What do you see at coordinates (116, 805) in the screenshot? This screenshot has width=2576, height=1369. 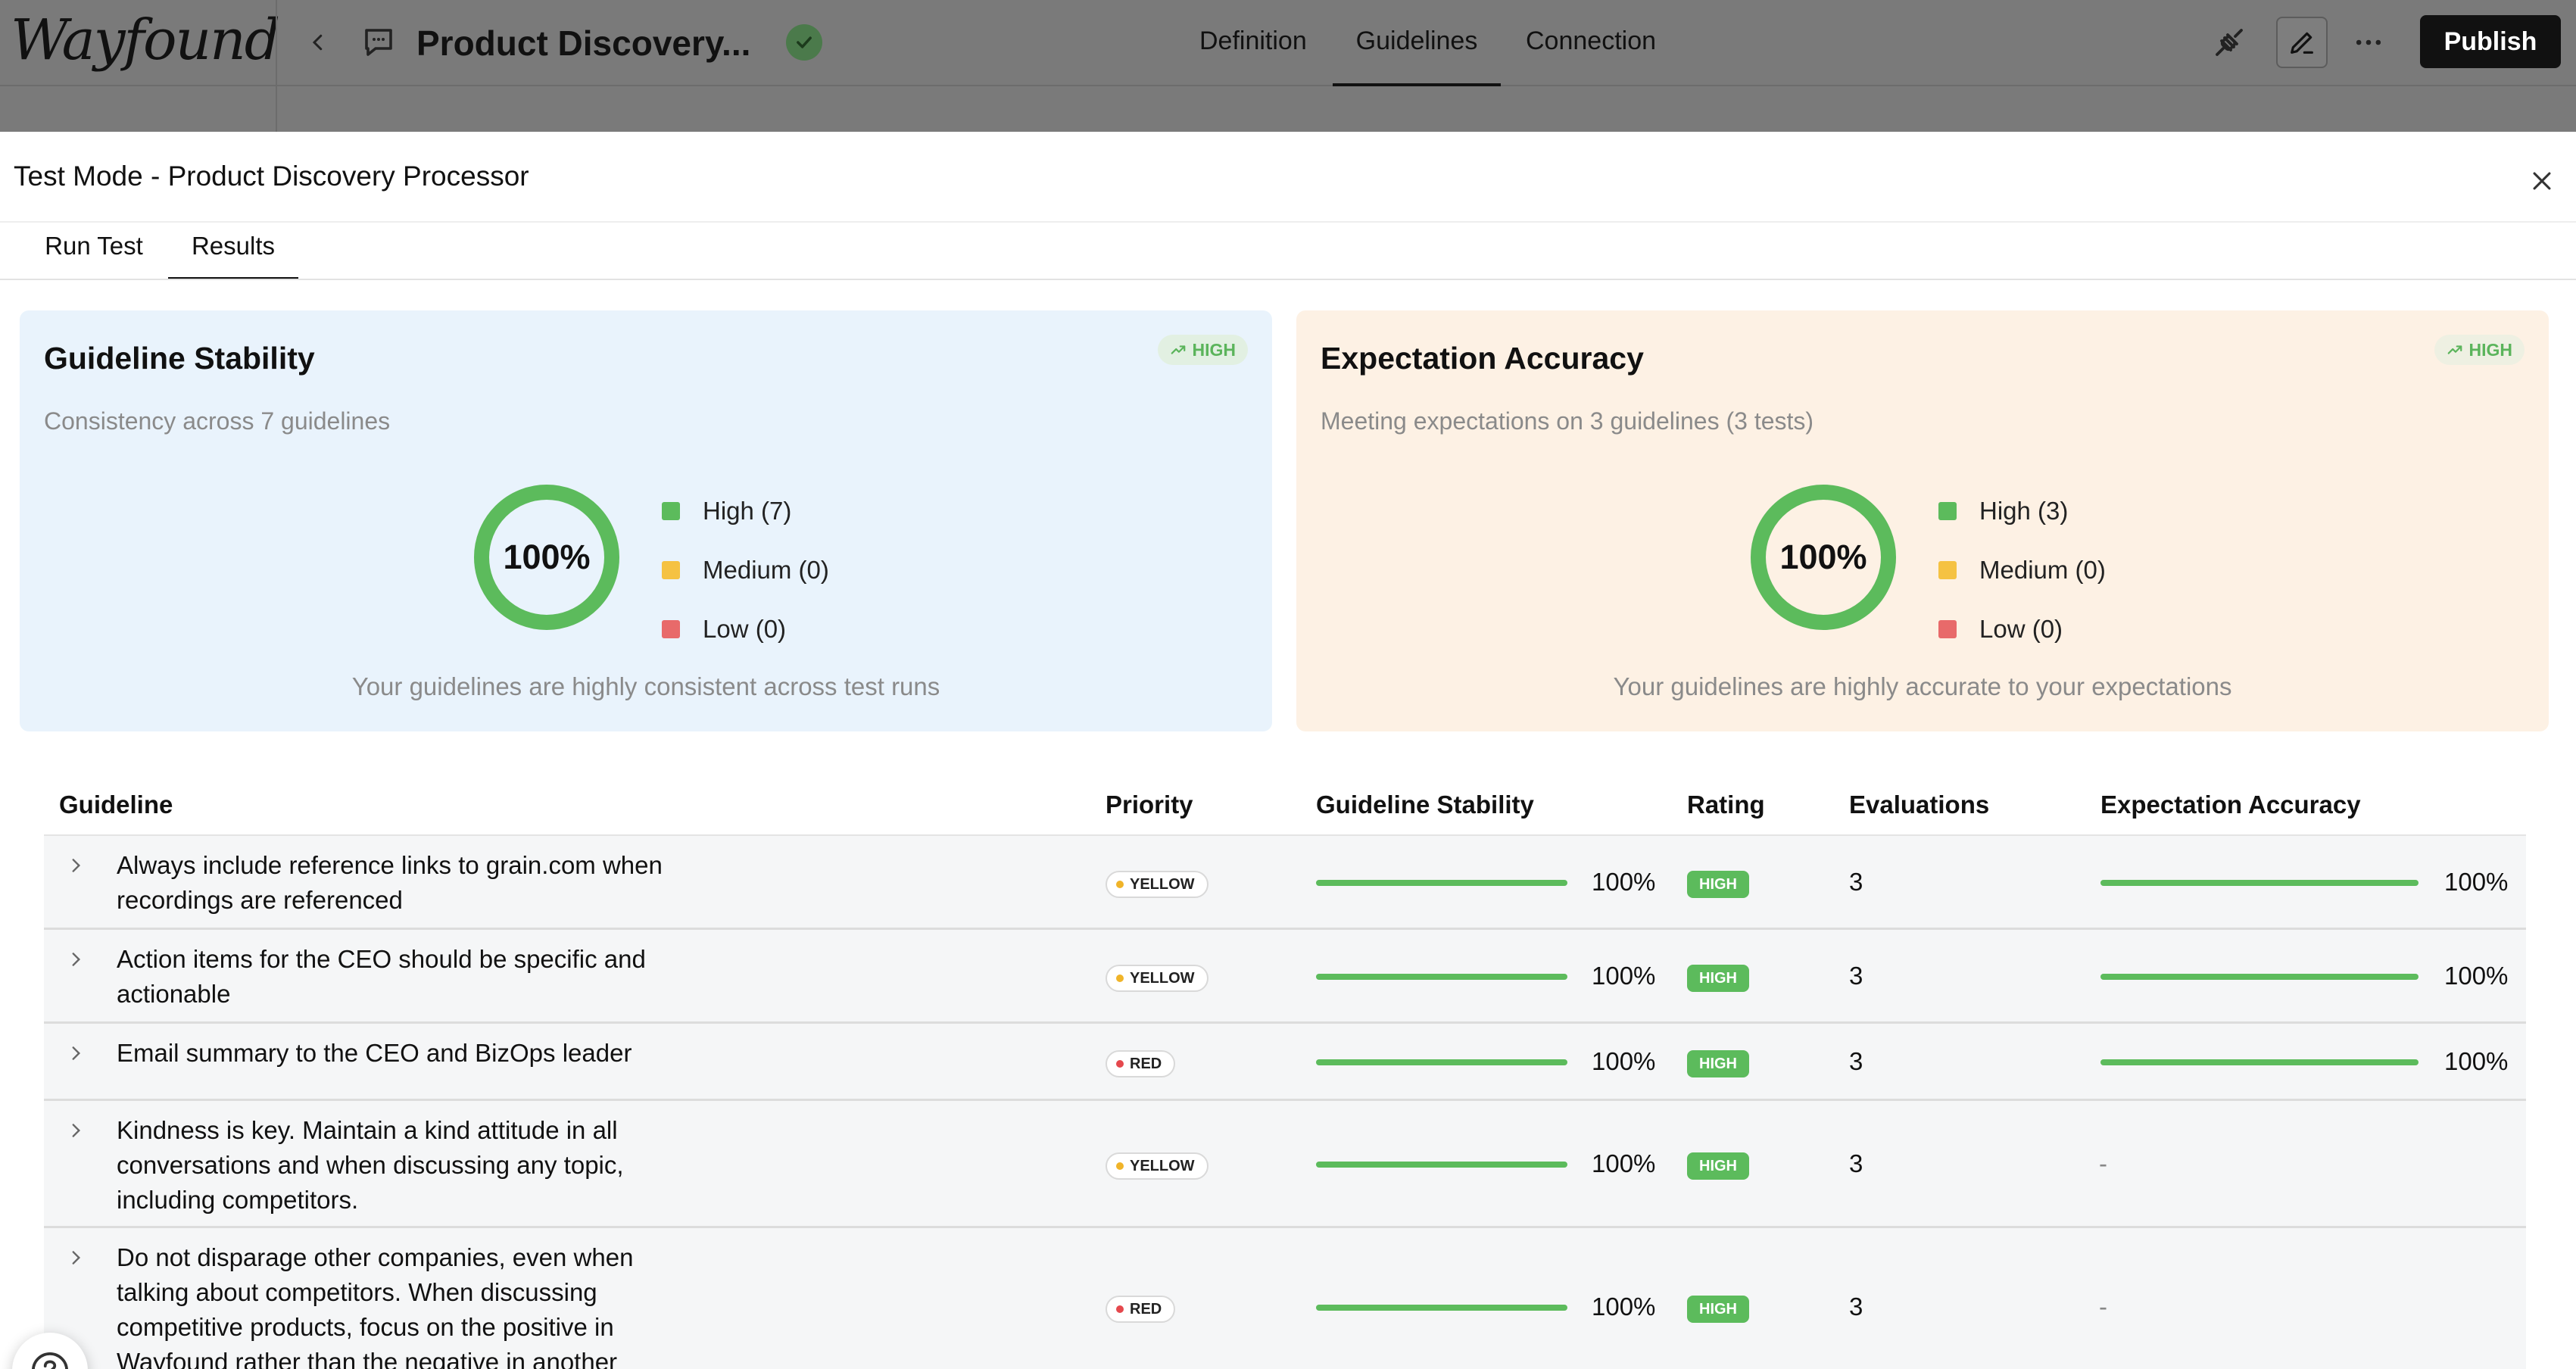 I see `column-header-guideline: Guideline` at bounding box center [116, 805].